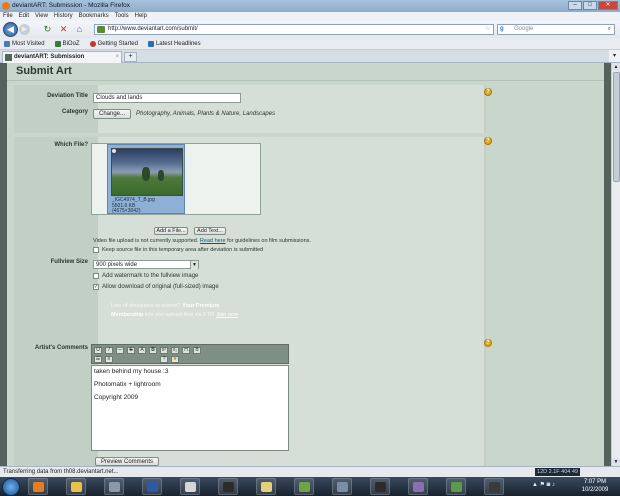 This screenshot has height=496, width=620. I want to click on watermark-checkbox, so click(96, 276).